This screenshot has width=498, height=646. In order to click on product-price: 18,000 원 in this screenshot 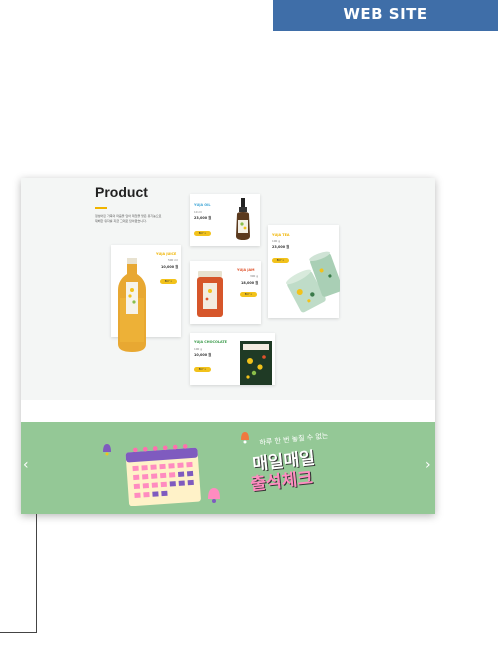, I will do `click(250, 283)`.